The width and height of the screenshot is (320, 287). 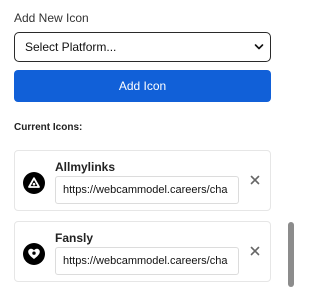 What do you see at coordinates (259, 47) in the screenshot?
I see `chevron-down-icon` at bounding box center [259, 47].